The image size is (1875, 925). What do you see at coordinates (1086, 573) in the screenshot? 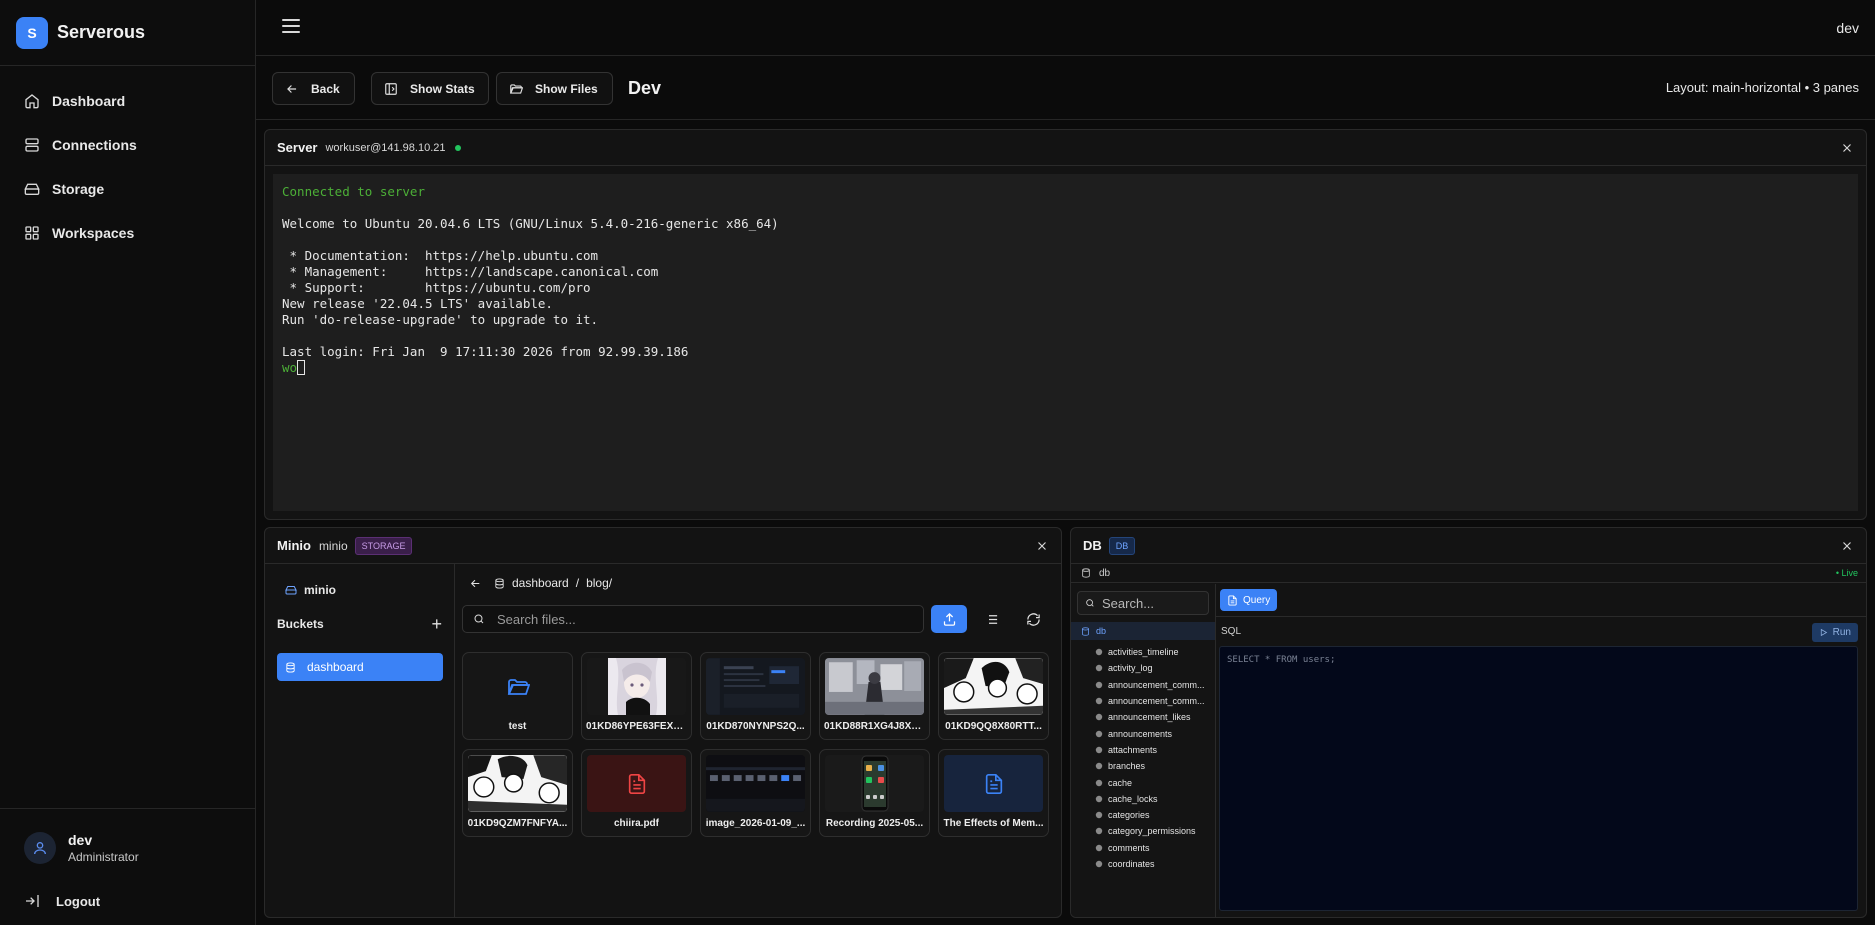
I see `database-icon` at bounding box center [1086, 573].